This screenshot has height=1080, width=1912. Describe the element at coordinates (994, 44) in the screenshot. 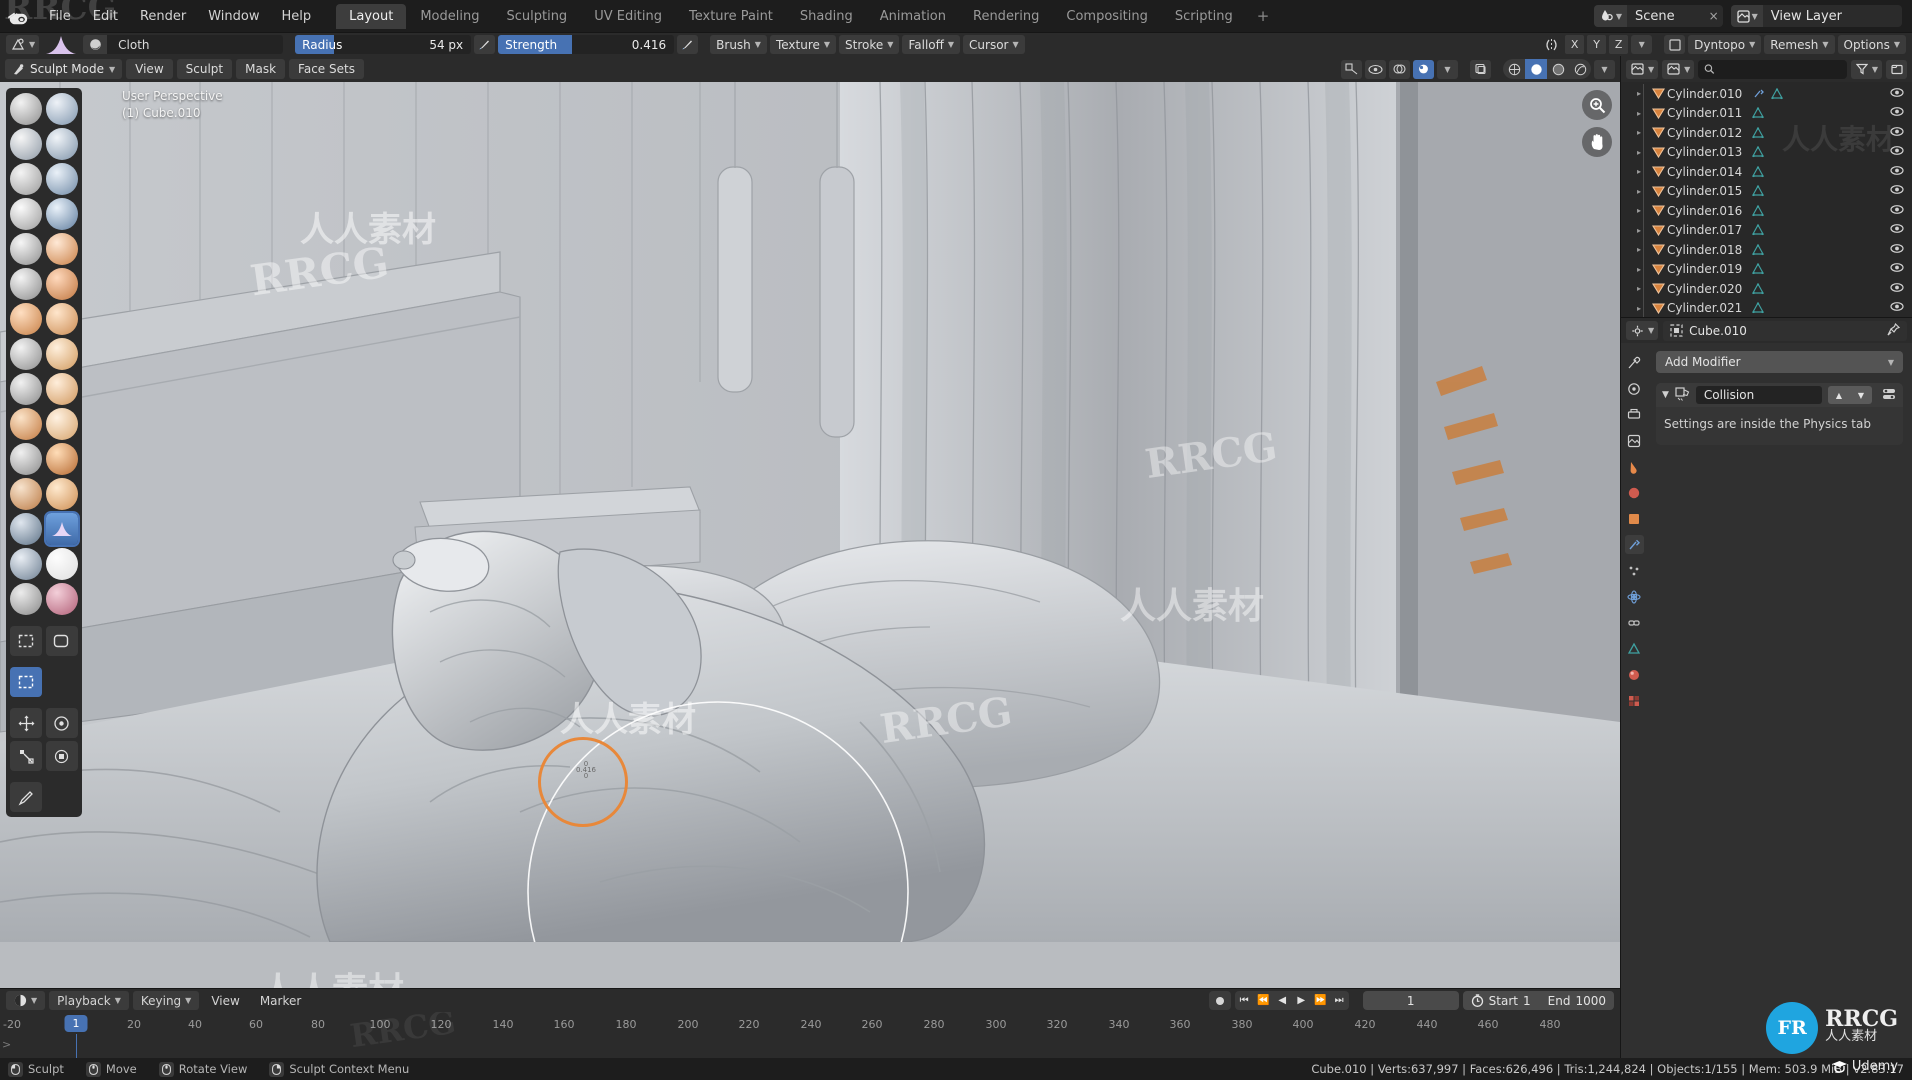

I see `cursor-menu: Cursor ▼` at that location.